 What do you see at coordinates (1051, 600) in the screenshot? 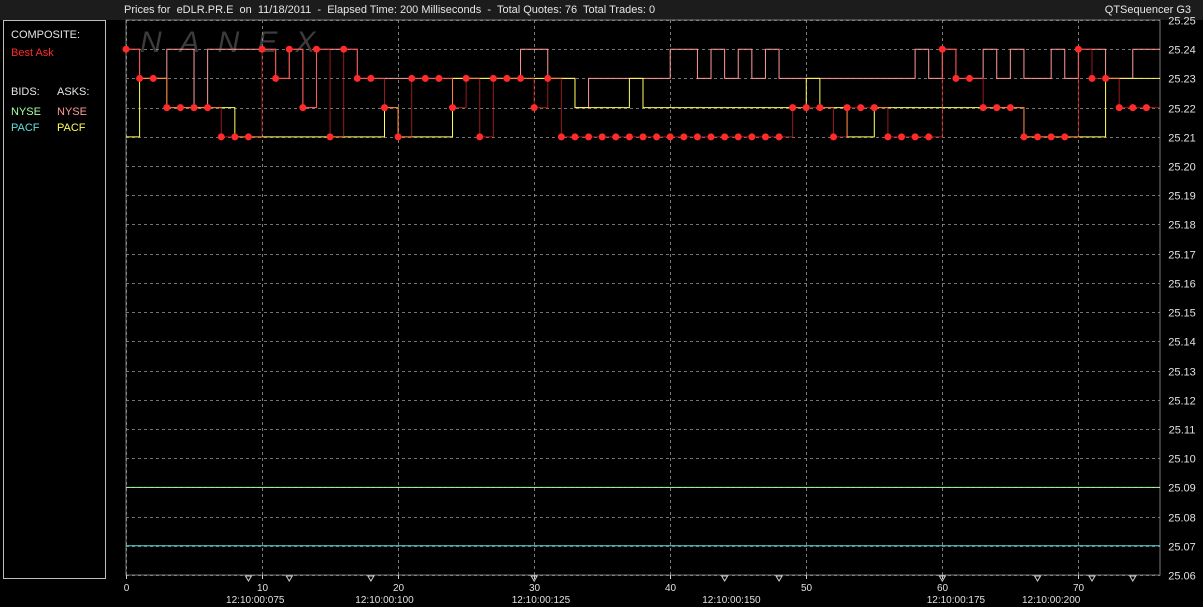
I see `time-label: 12:10:00:200` at bounding box center [1051, 600].